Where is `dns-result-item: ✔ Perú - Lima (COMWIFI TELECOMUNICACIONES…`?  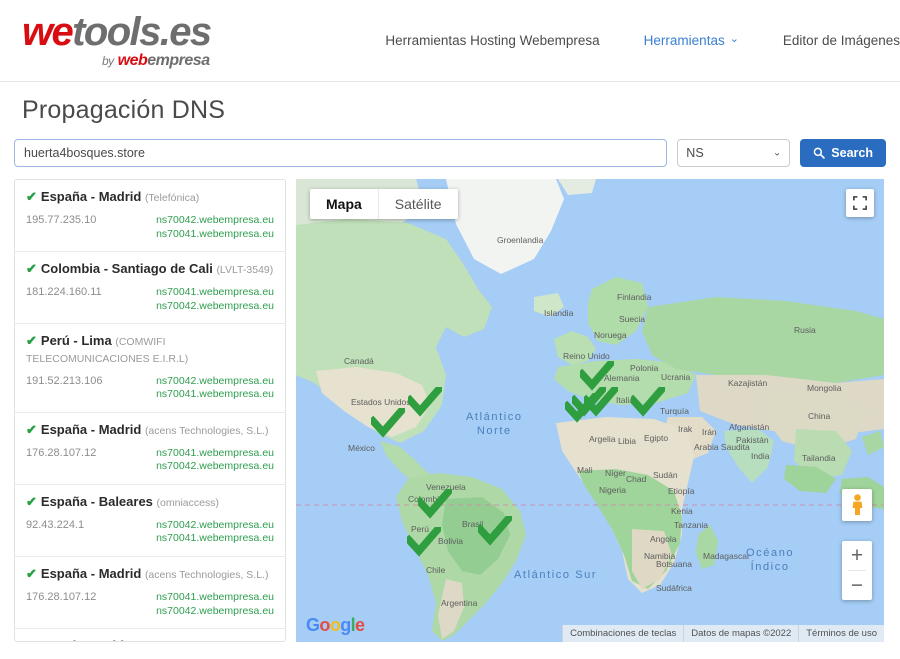 dns-result-item: ✔ Perú - Lima (COMWIFI TELECOMUNICACIONES… is located at coordinates (150, 368).